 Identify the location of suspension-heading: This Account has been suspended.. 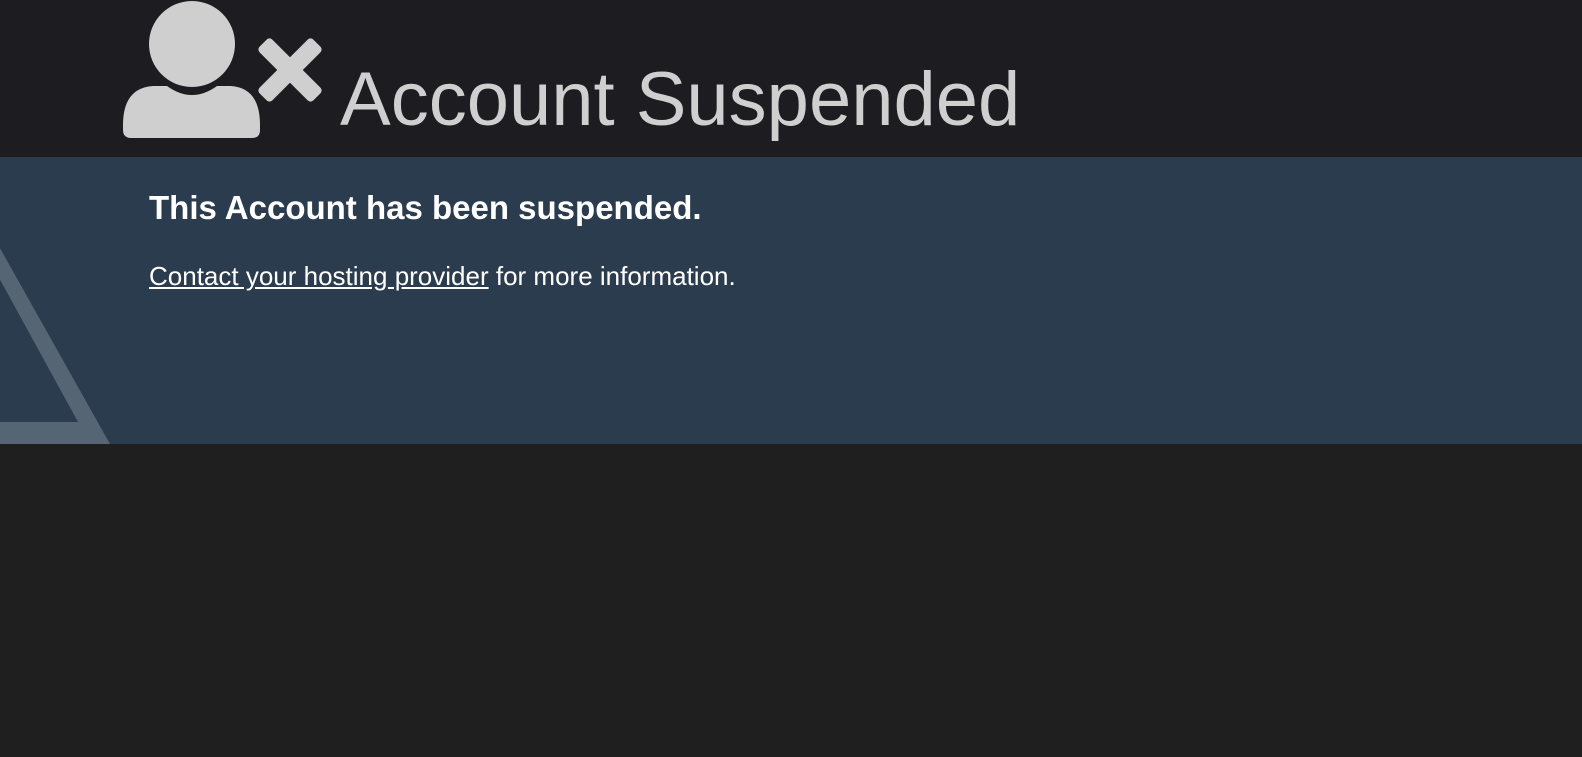
(425, 207).